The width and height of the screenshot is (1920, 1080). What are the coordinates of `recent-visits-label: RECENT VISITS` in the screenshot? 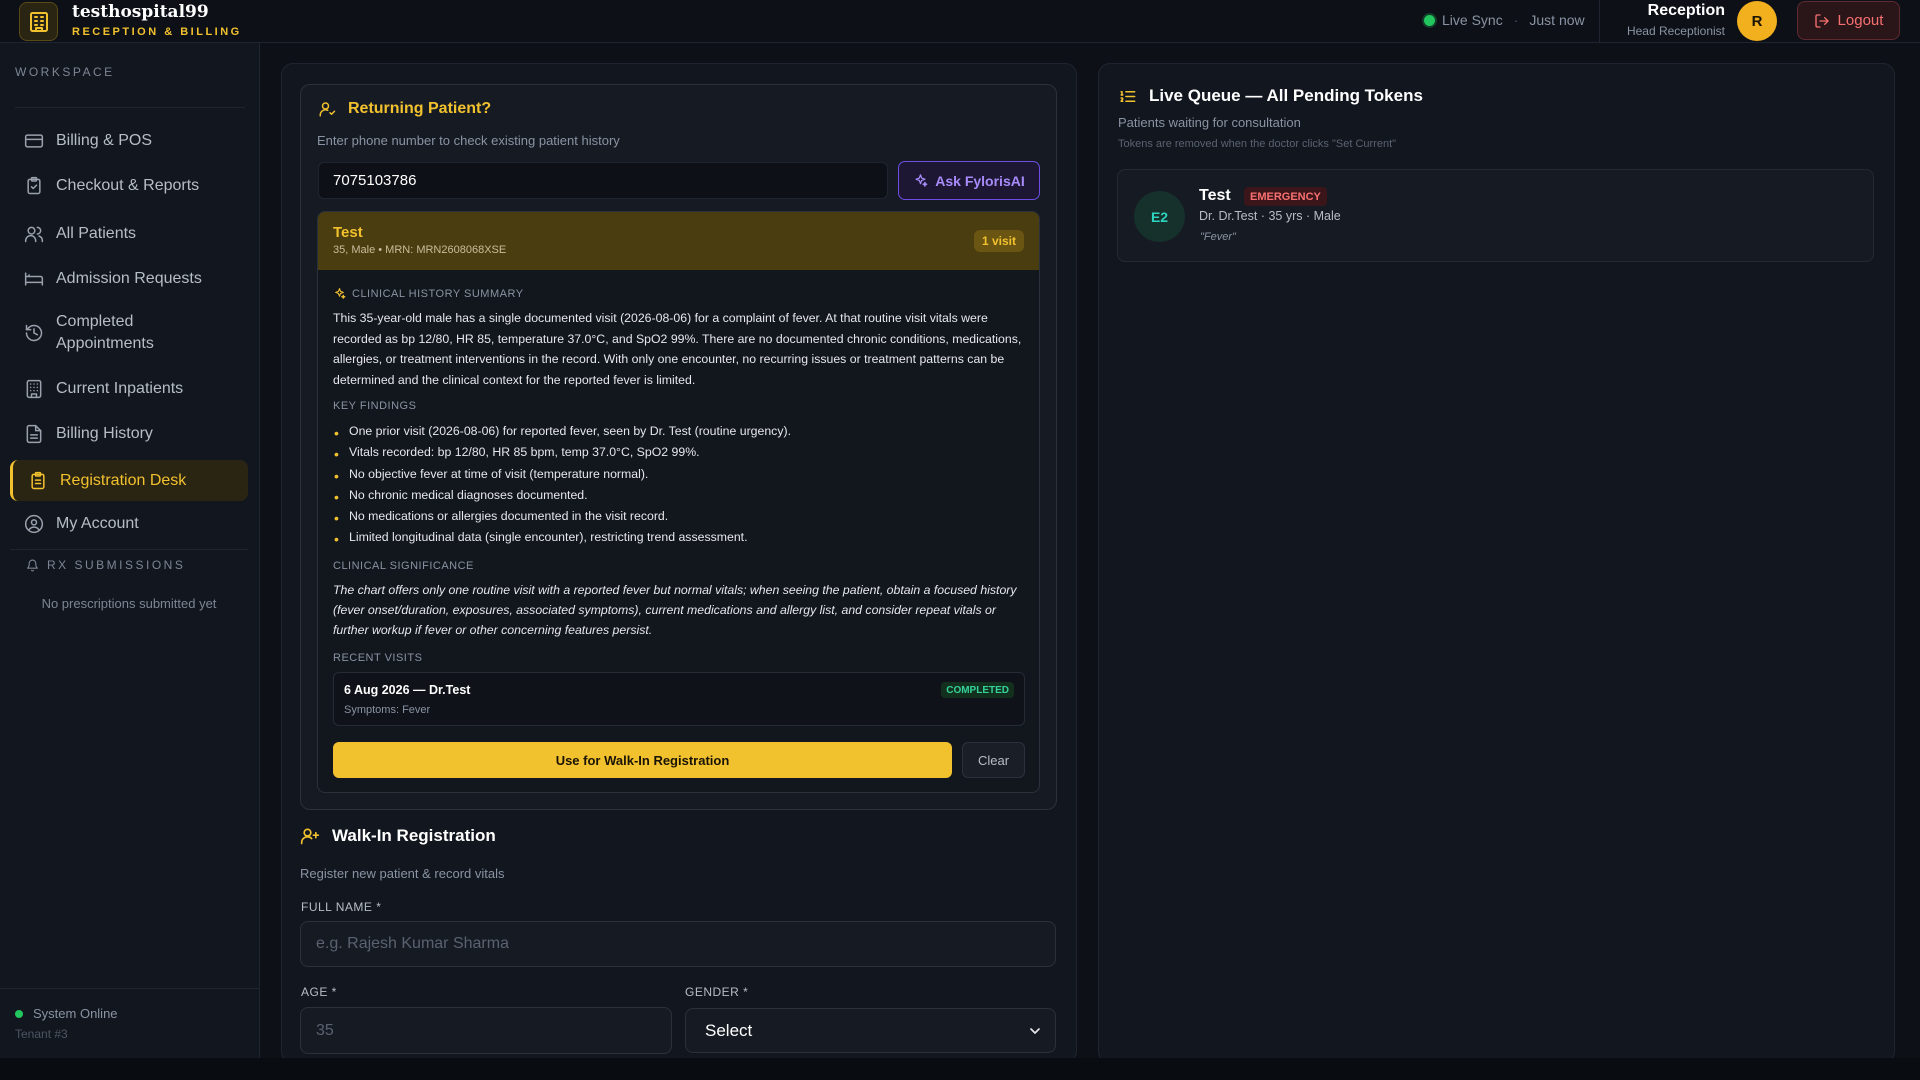 It's located at (378, 658).